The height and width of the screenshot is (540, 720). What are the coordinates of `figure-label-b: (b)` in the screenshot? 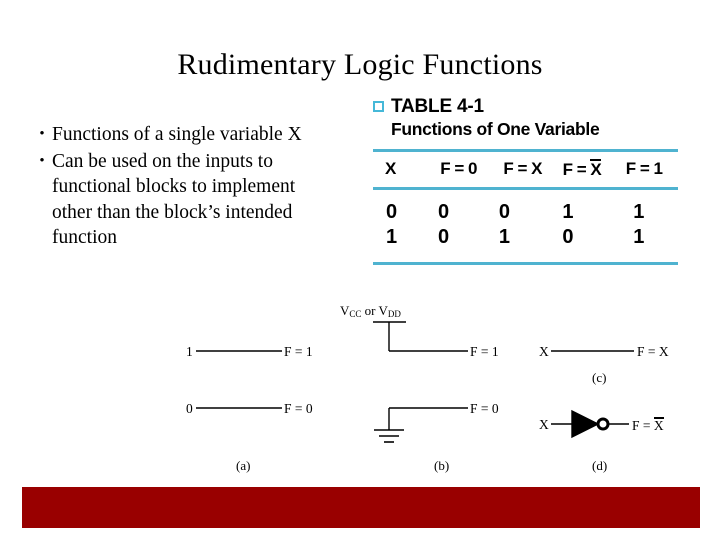 It's located at (442, 465).